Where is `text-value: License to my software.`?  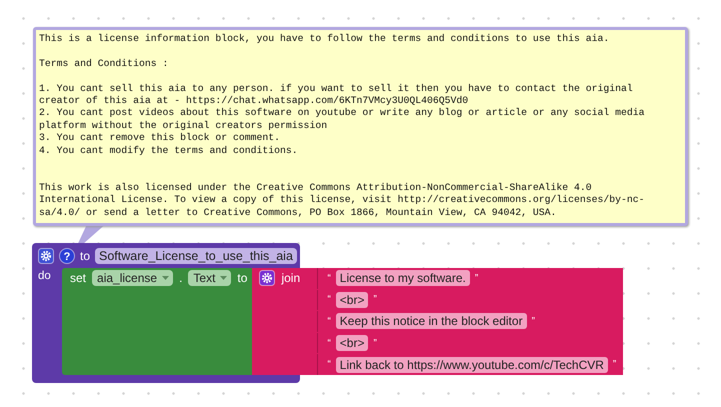
text-value: License to my software. is located at coordinates (403, 278).